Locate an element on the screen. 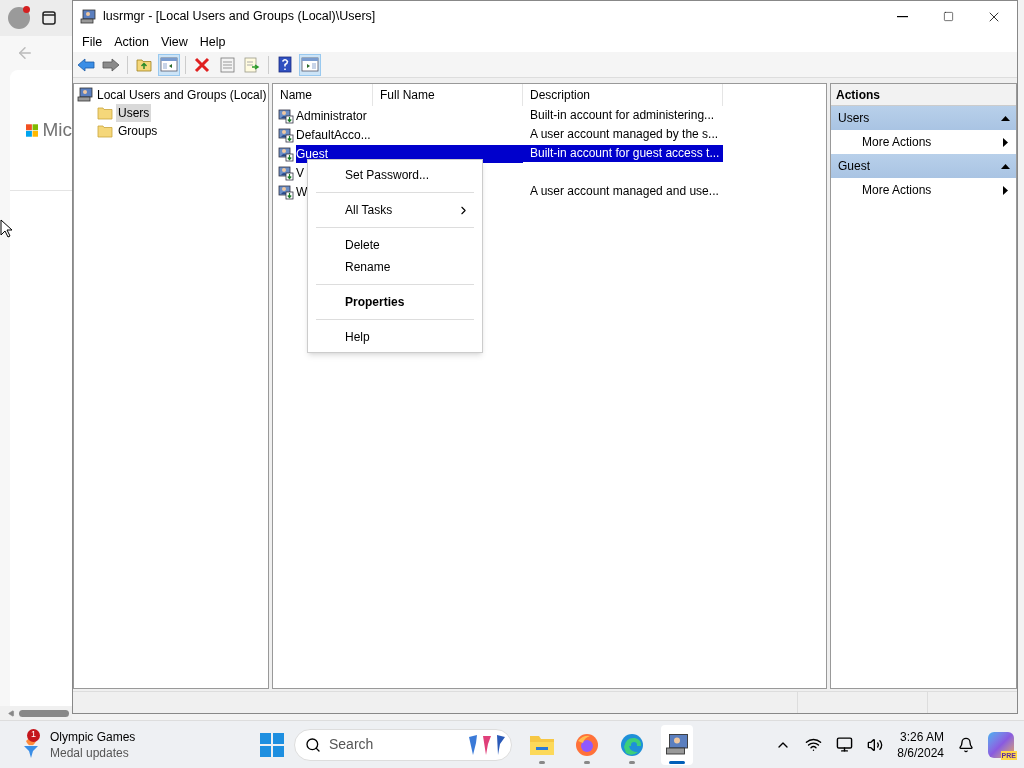  clock-time: 3:26 AM is located at coordinates (921, 736).